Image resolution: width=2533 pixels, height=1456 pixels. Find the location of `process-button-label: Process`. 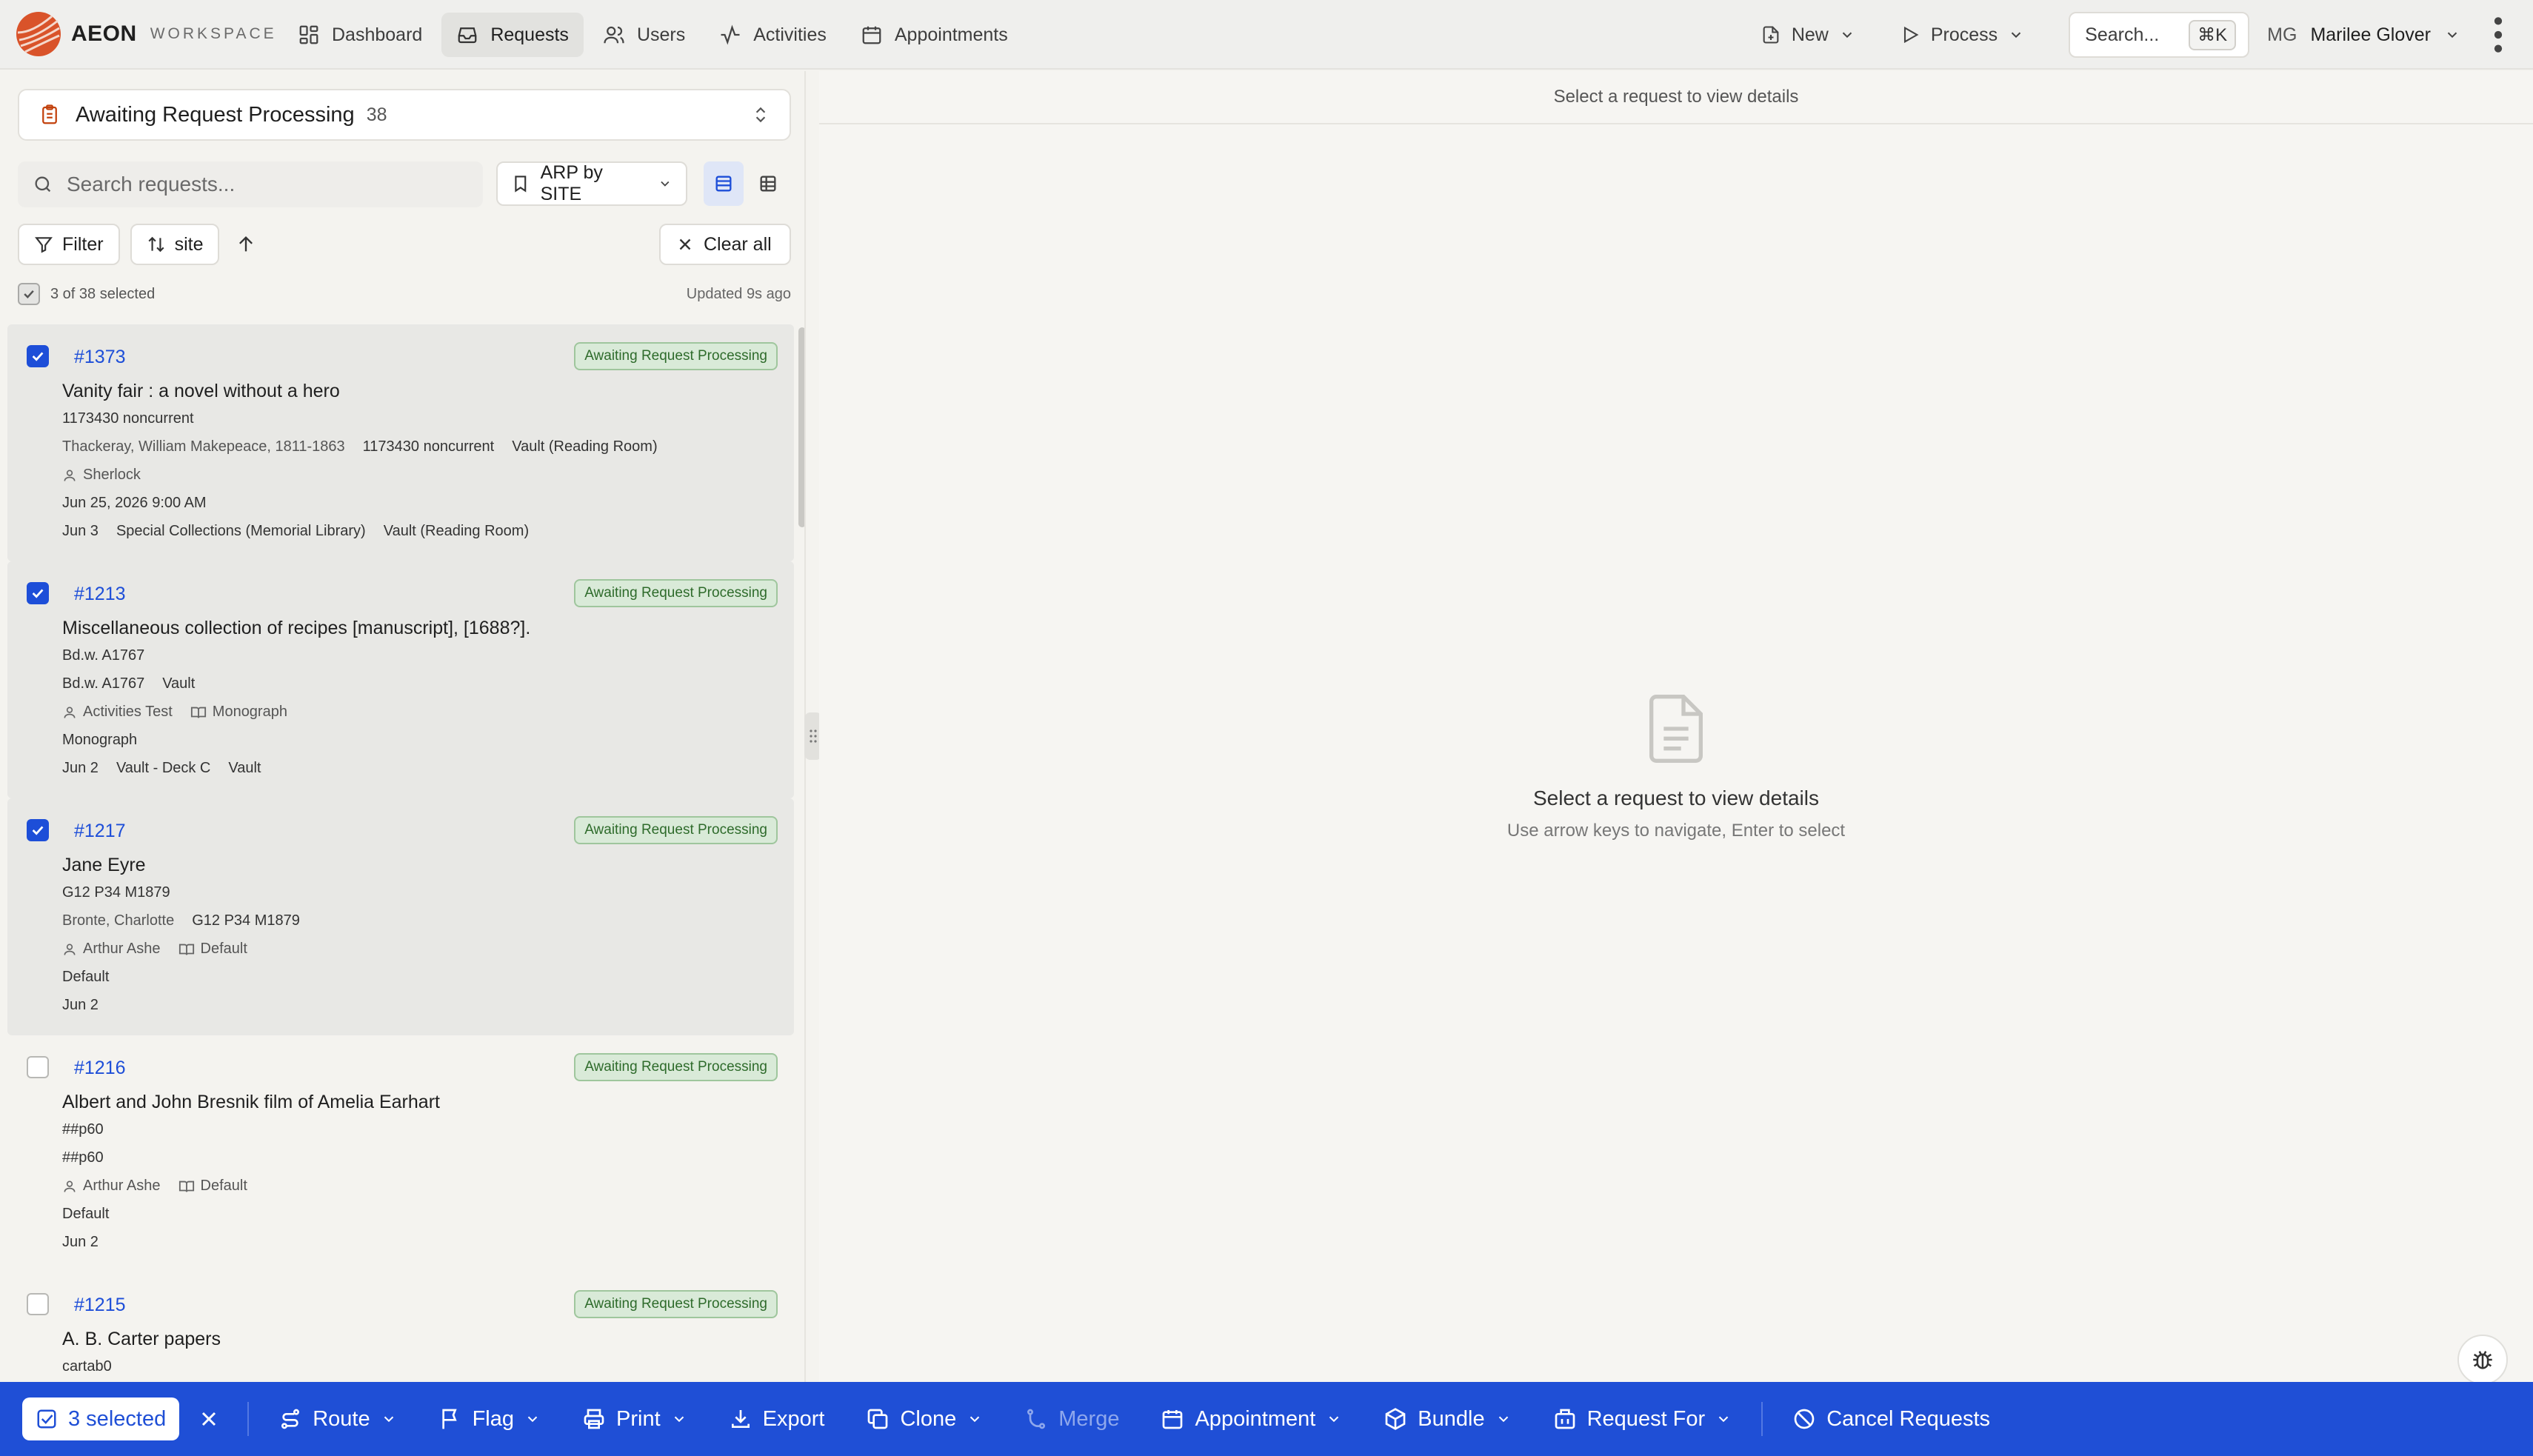

process-button-label: Process is located at coordinates (1964, 34).